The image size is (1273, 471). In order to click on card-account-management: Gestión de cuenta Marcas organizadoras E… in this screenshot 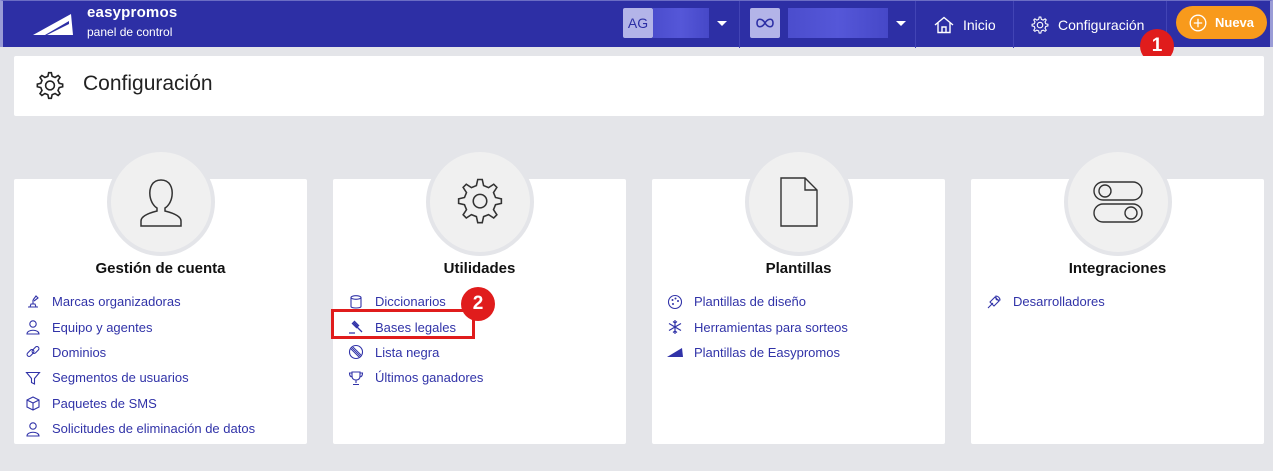, I will do `click(160, 296)`.